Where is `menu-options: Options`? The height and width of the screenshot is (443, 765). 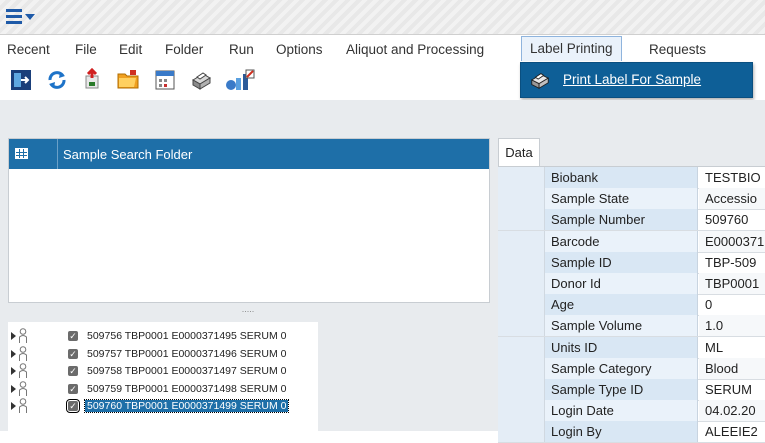 menu-options: Options is located at coordinates (299, 50).